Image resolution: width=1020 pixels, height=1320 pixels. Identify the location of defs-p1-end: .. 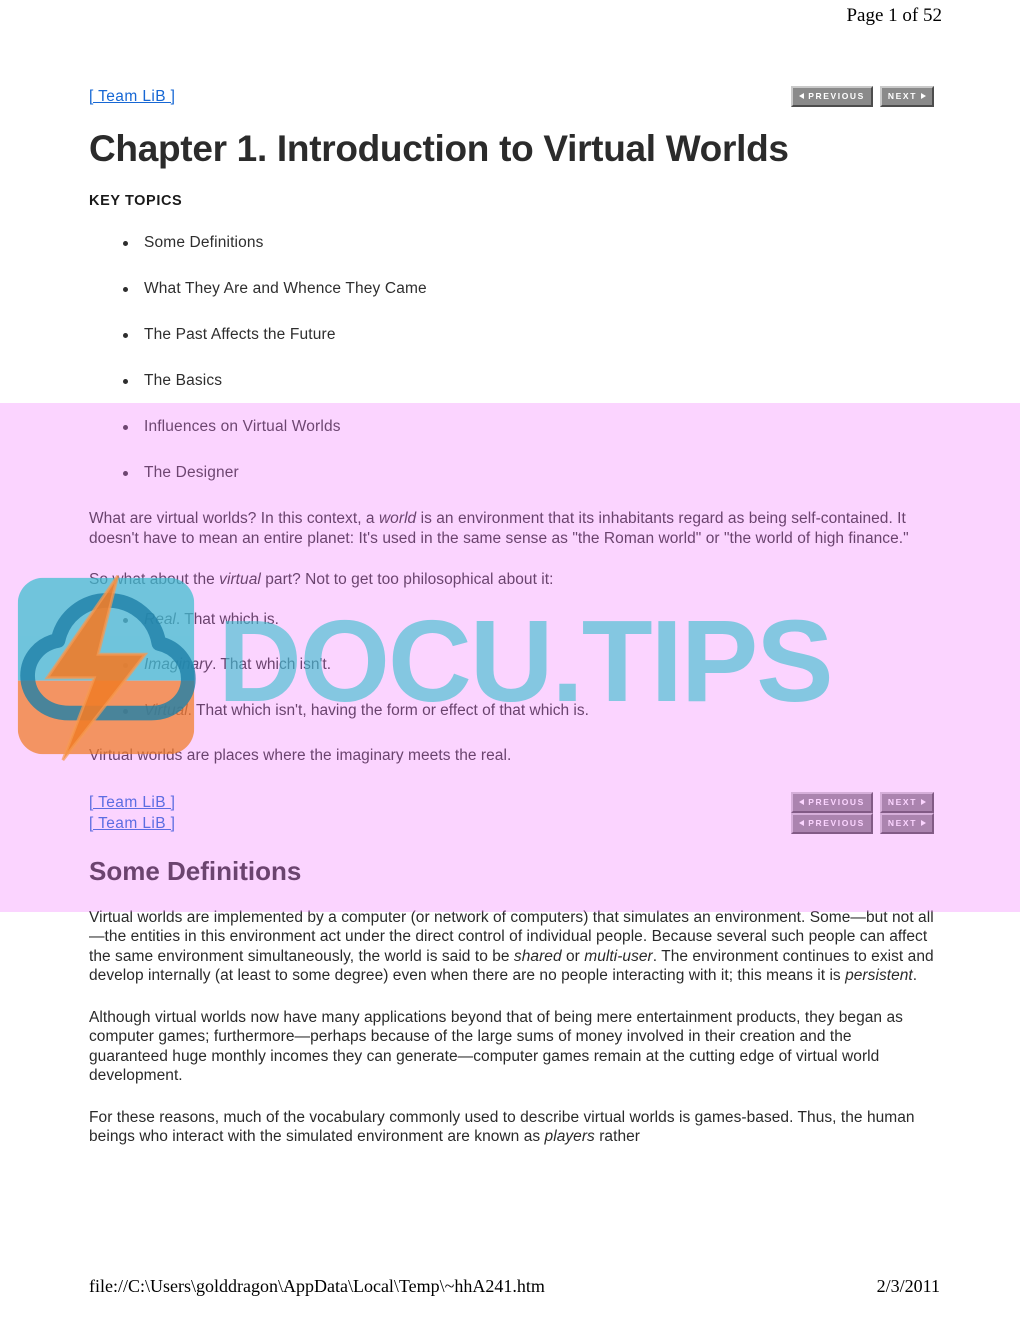
(915, 975).